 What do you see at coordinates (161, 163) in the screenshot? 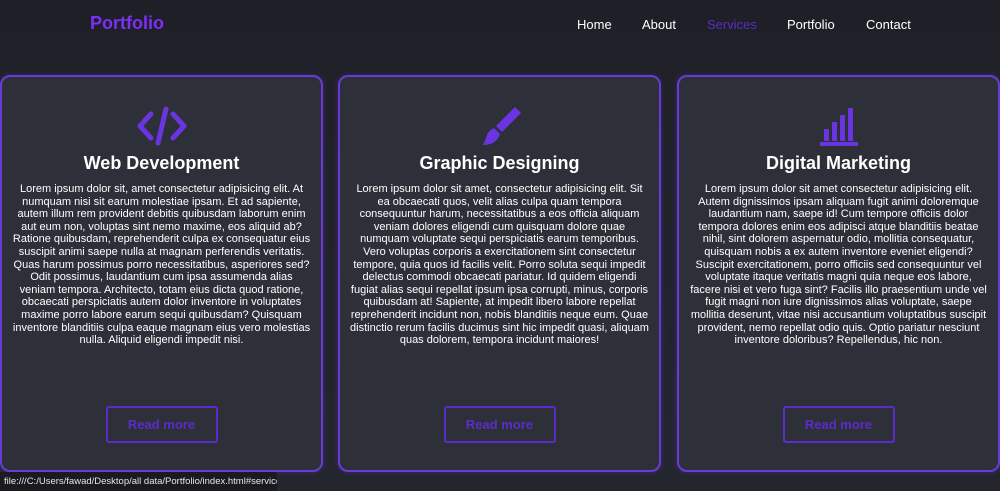
I see `card-title: Web Development` at bounding box center [161, 163].